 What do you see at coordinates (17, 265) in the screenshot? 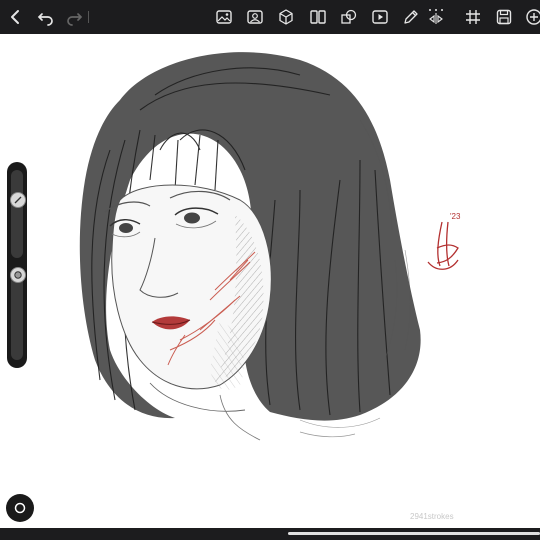
I see `brush-sidebar` at bounding box center [17, 265].